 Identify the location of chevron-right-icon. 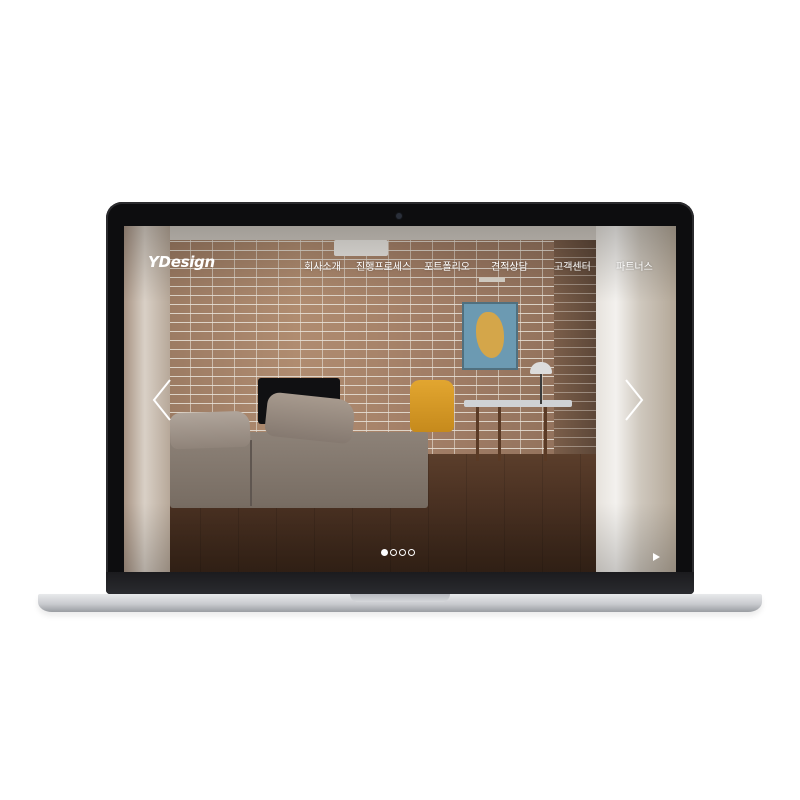
(634, 400).